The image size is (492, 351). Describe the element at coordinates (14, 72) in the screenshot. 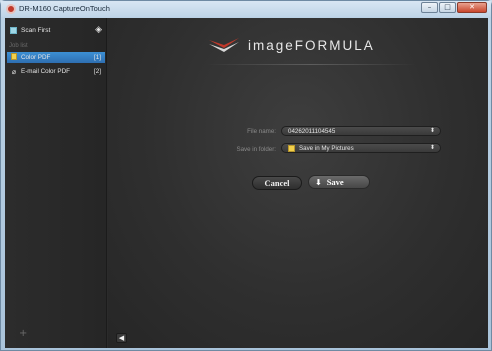

I see `paperclip-icon: ⌀` at that location.